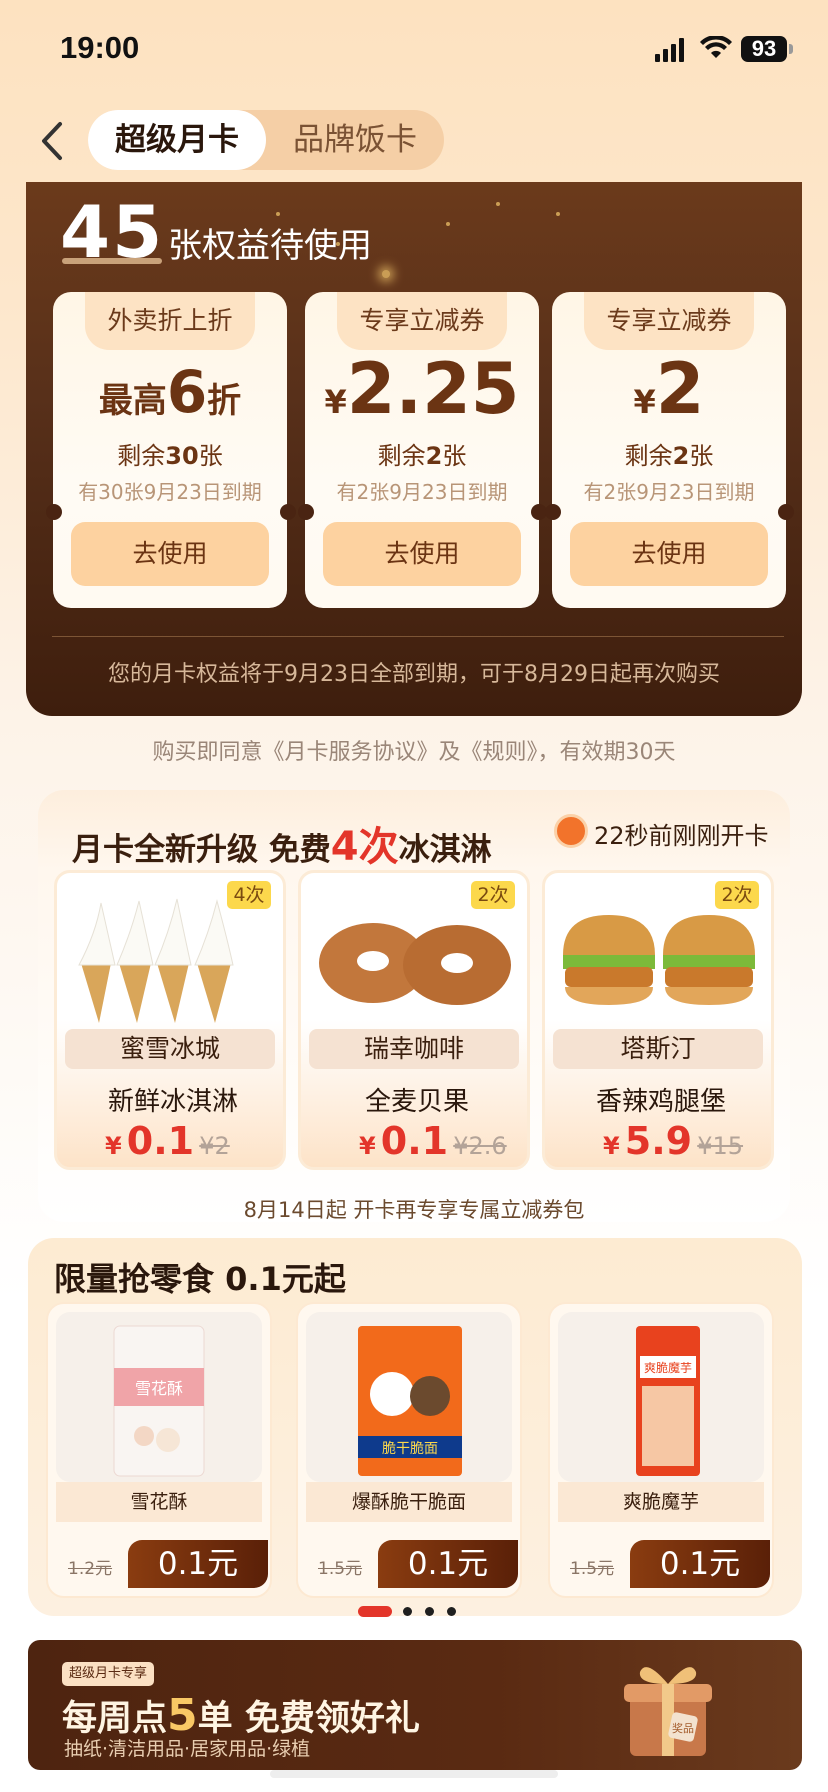  What do you see at coordinates (414, 1020) in the screenshot?
I see `product-card: 2次 瑞幸咖啡 全麦贝果 ¥ 0.1 ¥2.6` at bounding box center [414, 1020].